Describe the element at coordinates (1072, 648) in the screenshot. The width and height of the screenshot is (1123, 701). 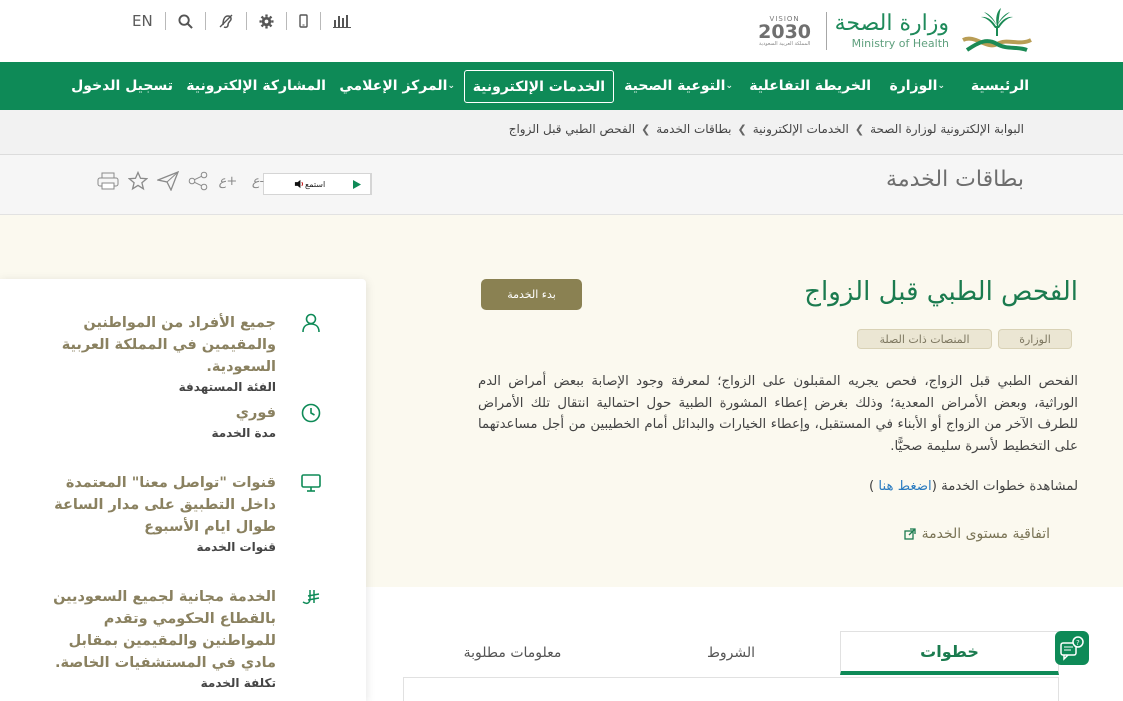
I see `chat-support-icon: ?` at that location.